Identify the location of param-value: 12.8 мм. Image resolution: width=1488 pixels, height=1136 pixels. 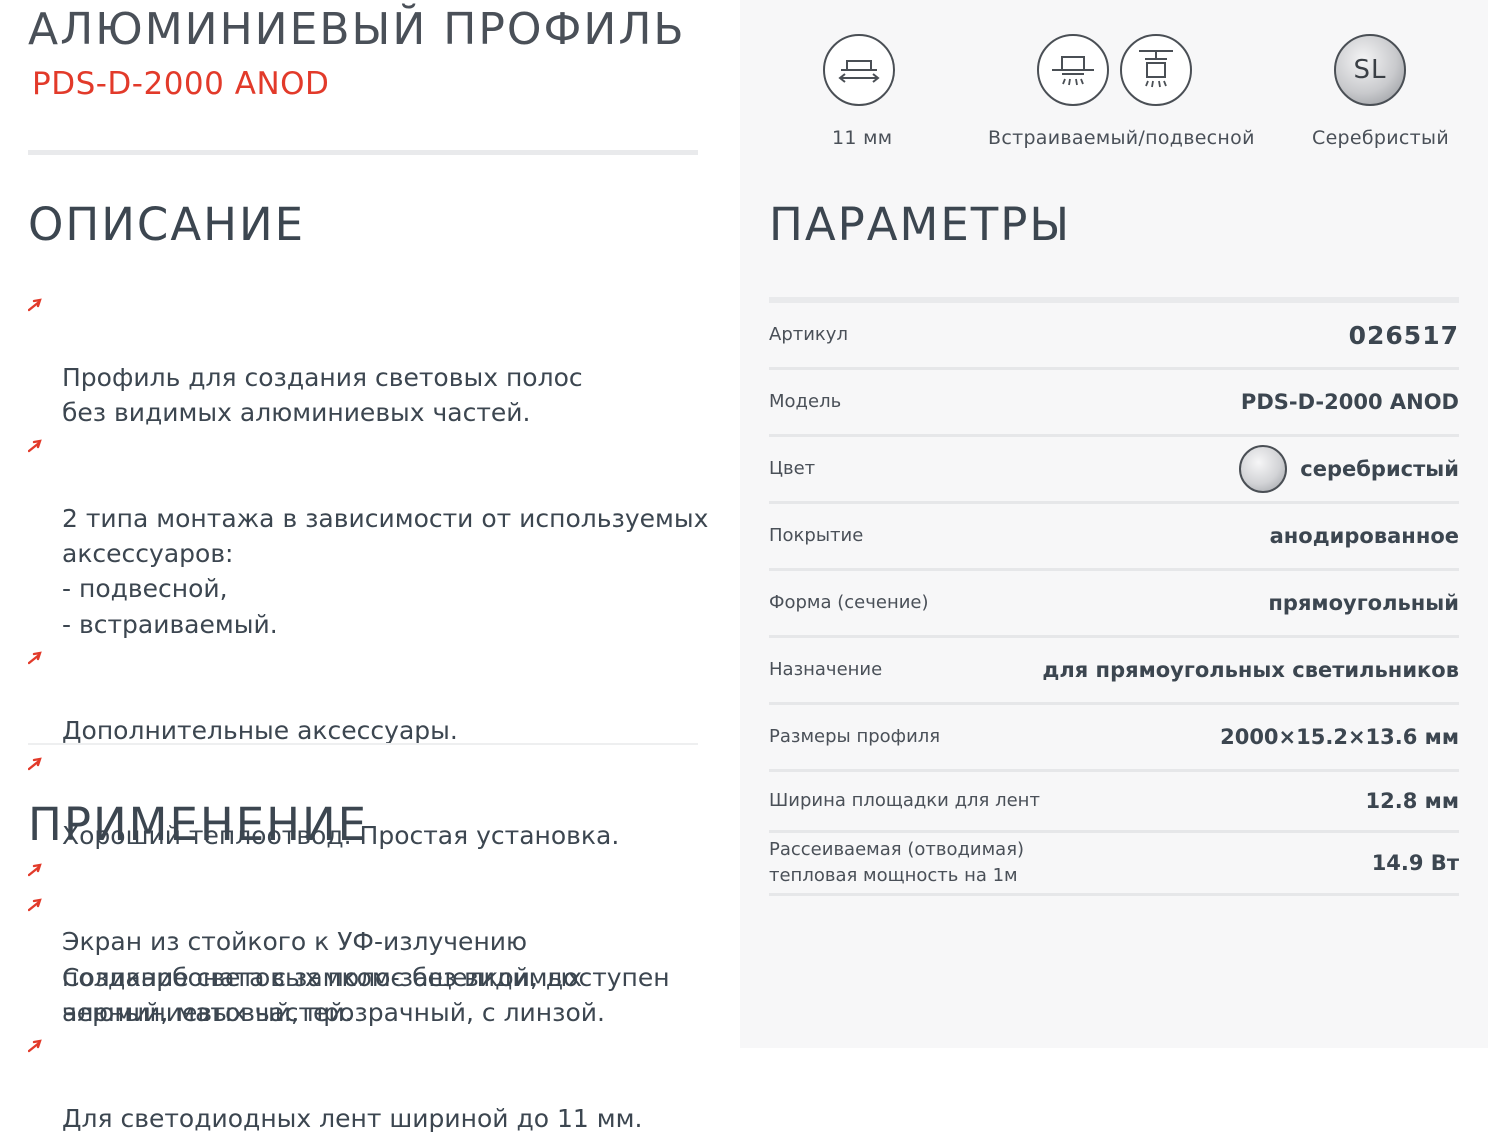
(1412, 801).